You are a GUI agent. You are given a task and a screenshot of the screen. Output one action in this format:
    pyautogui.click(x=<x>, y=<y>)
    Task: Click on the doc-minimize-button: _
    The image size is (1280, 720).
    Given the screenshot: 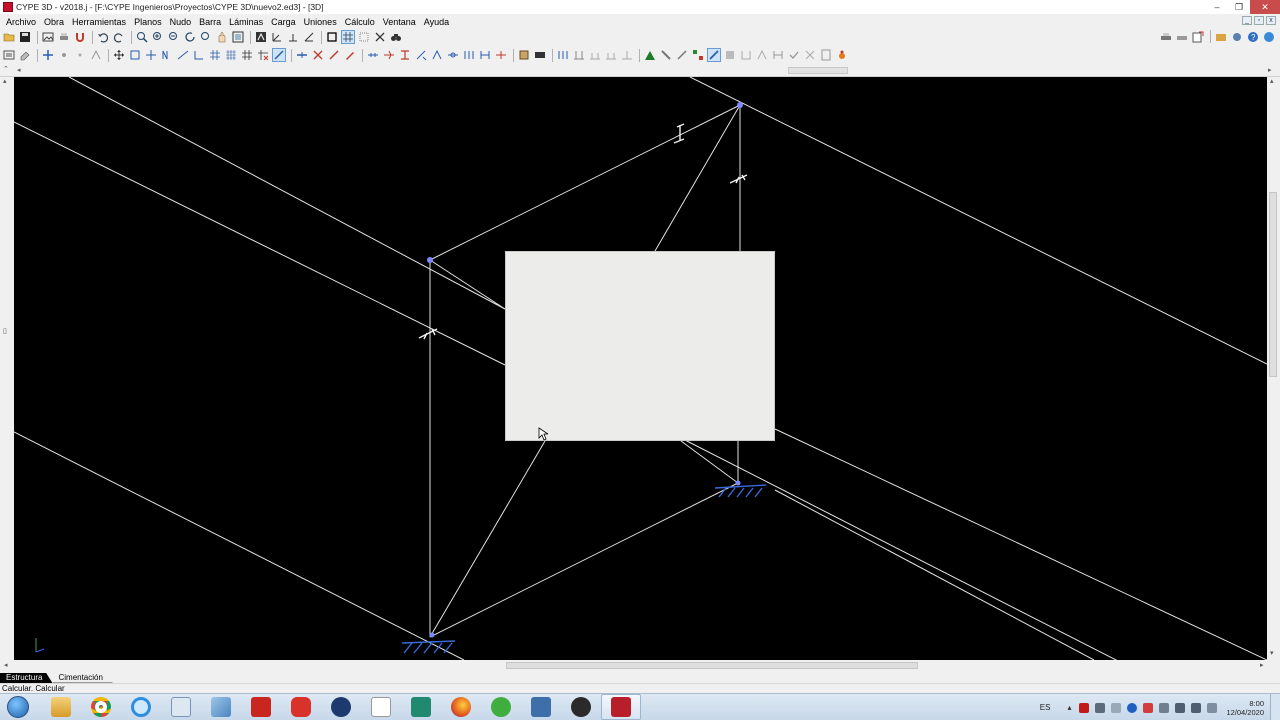 What is the action you would take?
    pyautogui.click(x=1247, y=20)
    